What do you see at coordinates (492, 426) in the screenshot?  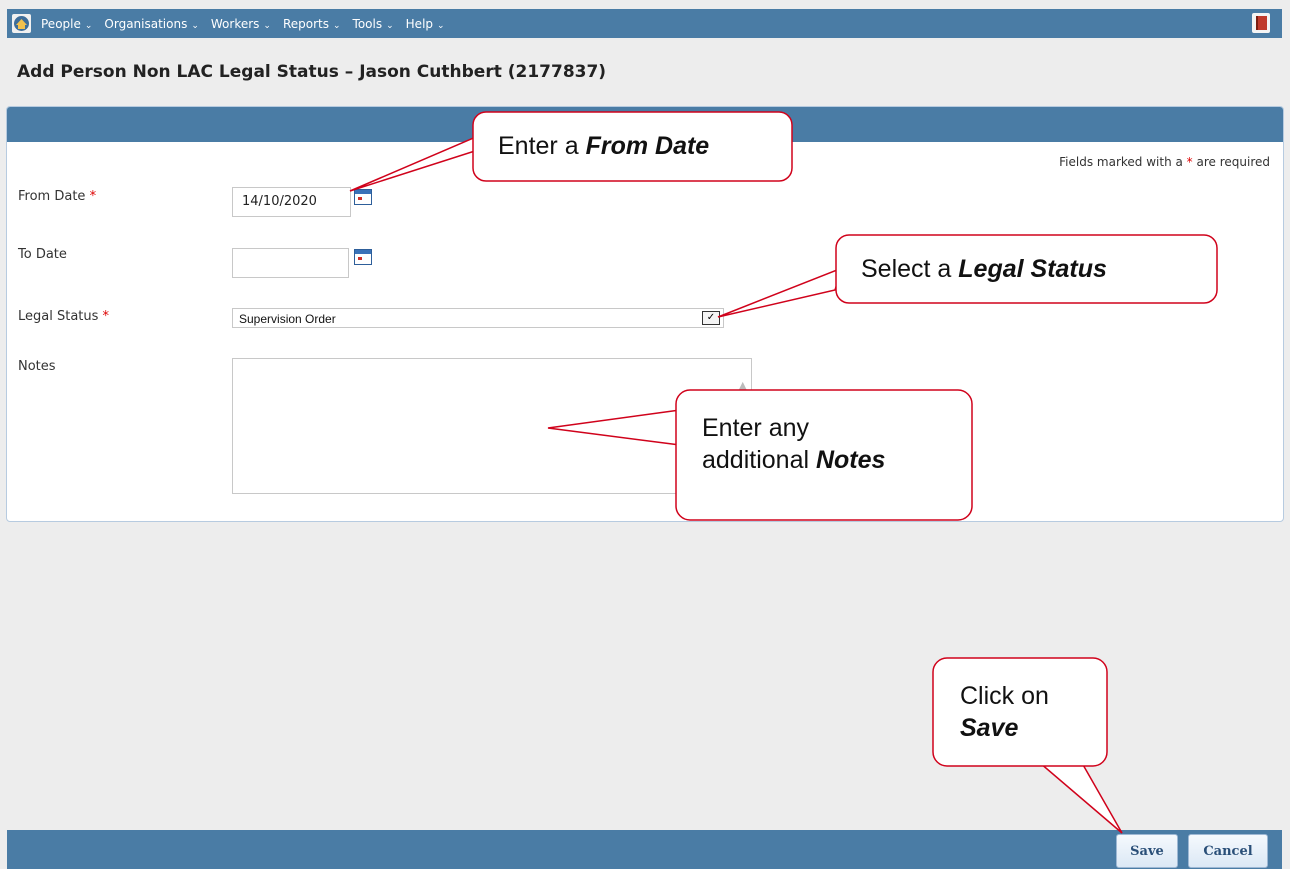 I see `notes-textarea: ▲` at bounding box center [492, 426].